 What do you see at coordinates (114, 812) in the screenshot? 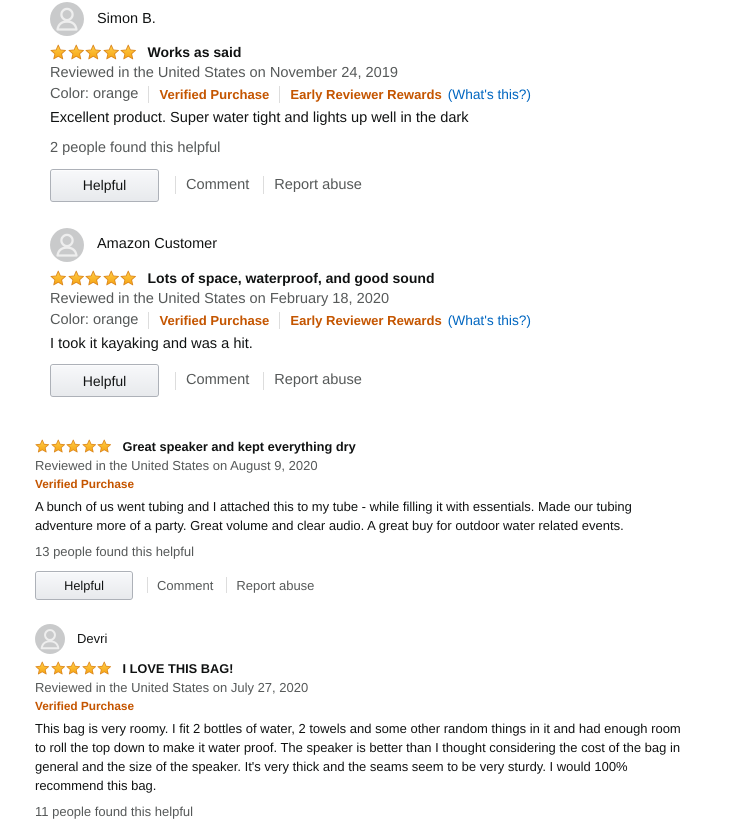
I see `helpful-count: 11 people found this helpful` at bounding box center [114, 812].